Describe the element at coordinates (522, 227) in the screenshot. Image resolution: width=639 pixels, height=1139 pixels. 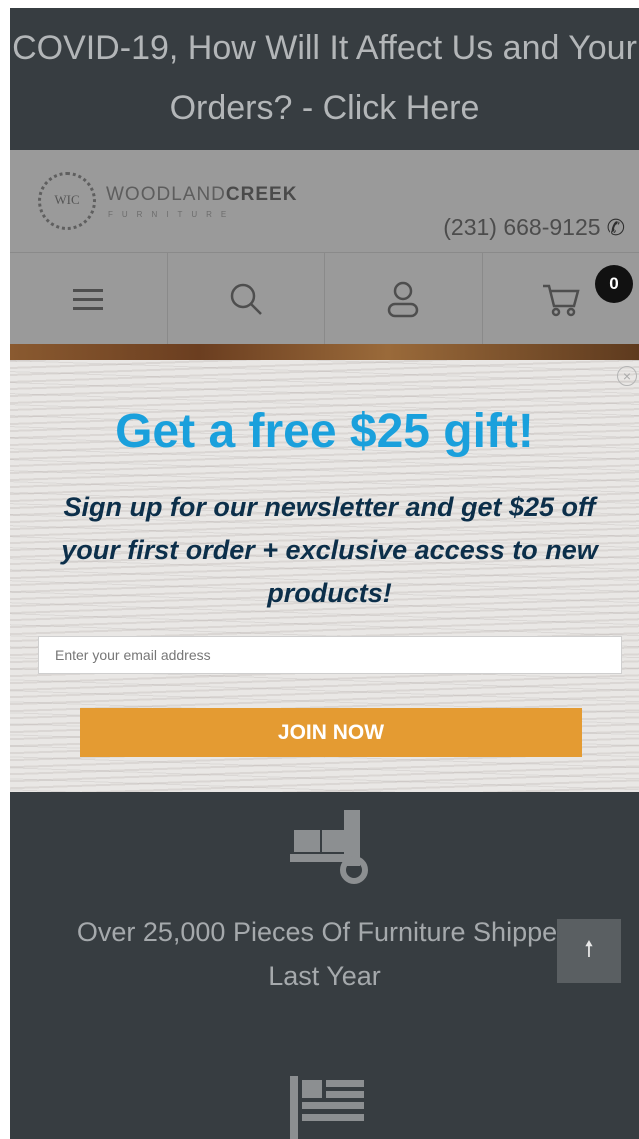
I see `phone-number: (231) 668-9125` at that location.